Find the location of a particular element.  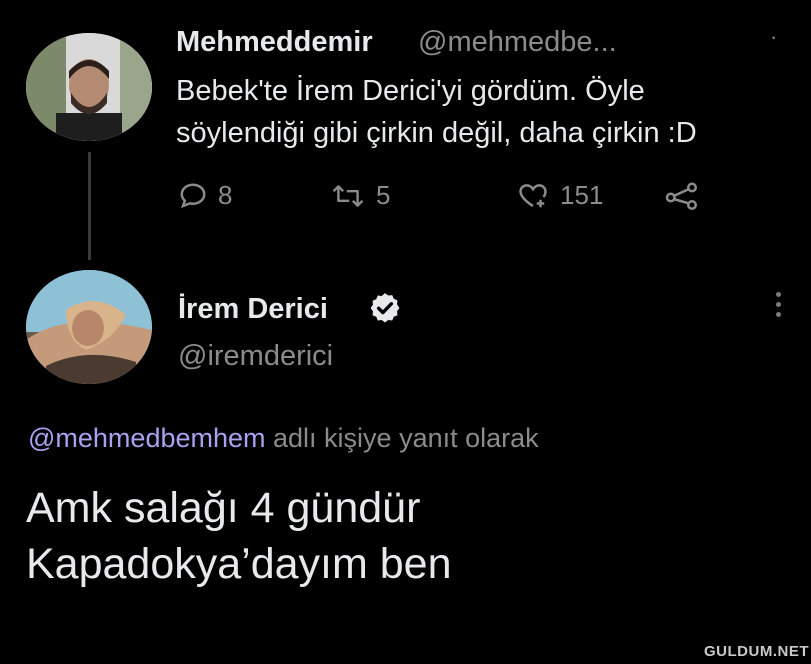

avatar-mehmeddemir is located at coordinates (89, 87).